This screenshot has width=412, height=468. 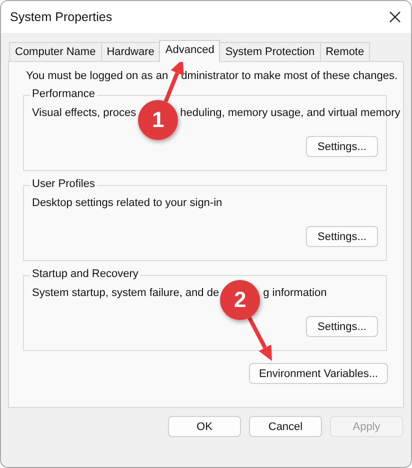 I want to click on window-title: System Properties, so click(x=61, y=17).